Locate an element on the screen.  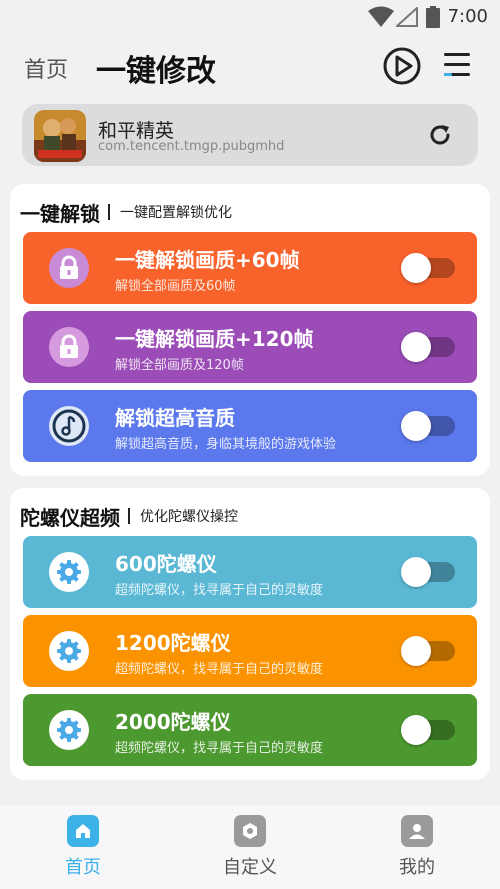
nav-custom: 自定义 is located at coordinates (250, 850).